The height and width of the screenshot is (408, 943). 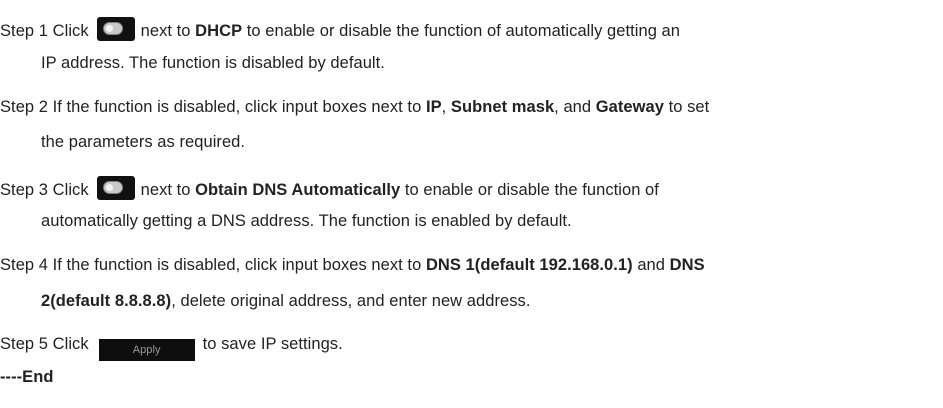 I want to click on dns-1-label: DNS 1(default 192.168.0.1), so click(x=529, y=265).